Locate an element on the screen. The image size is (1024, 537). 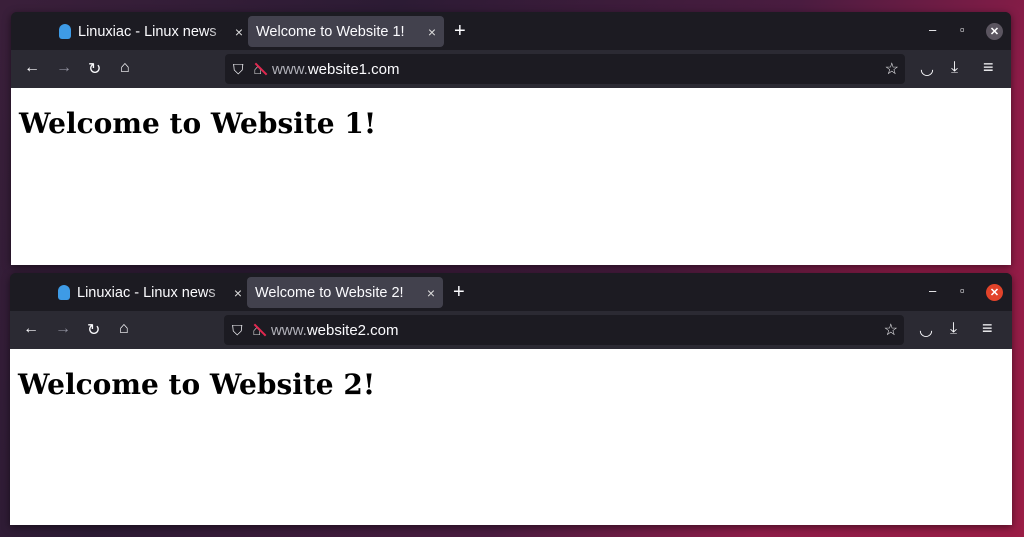
url-domain: website1.com is located at coordinates (353, 69).